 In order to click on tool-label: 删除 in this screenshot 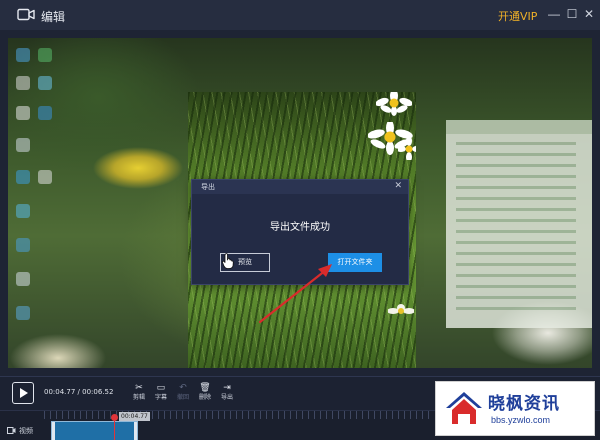, I will do `click(204, 397)`.